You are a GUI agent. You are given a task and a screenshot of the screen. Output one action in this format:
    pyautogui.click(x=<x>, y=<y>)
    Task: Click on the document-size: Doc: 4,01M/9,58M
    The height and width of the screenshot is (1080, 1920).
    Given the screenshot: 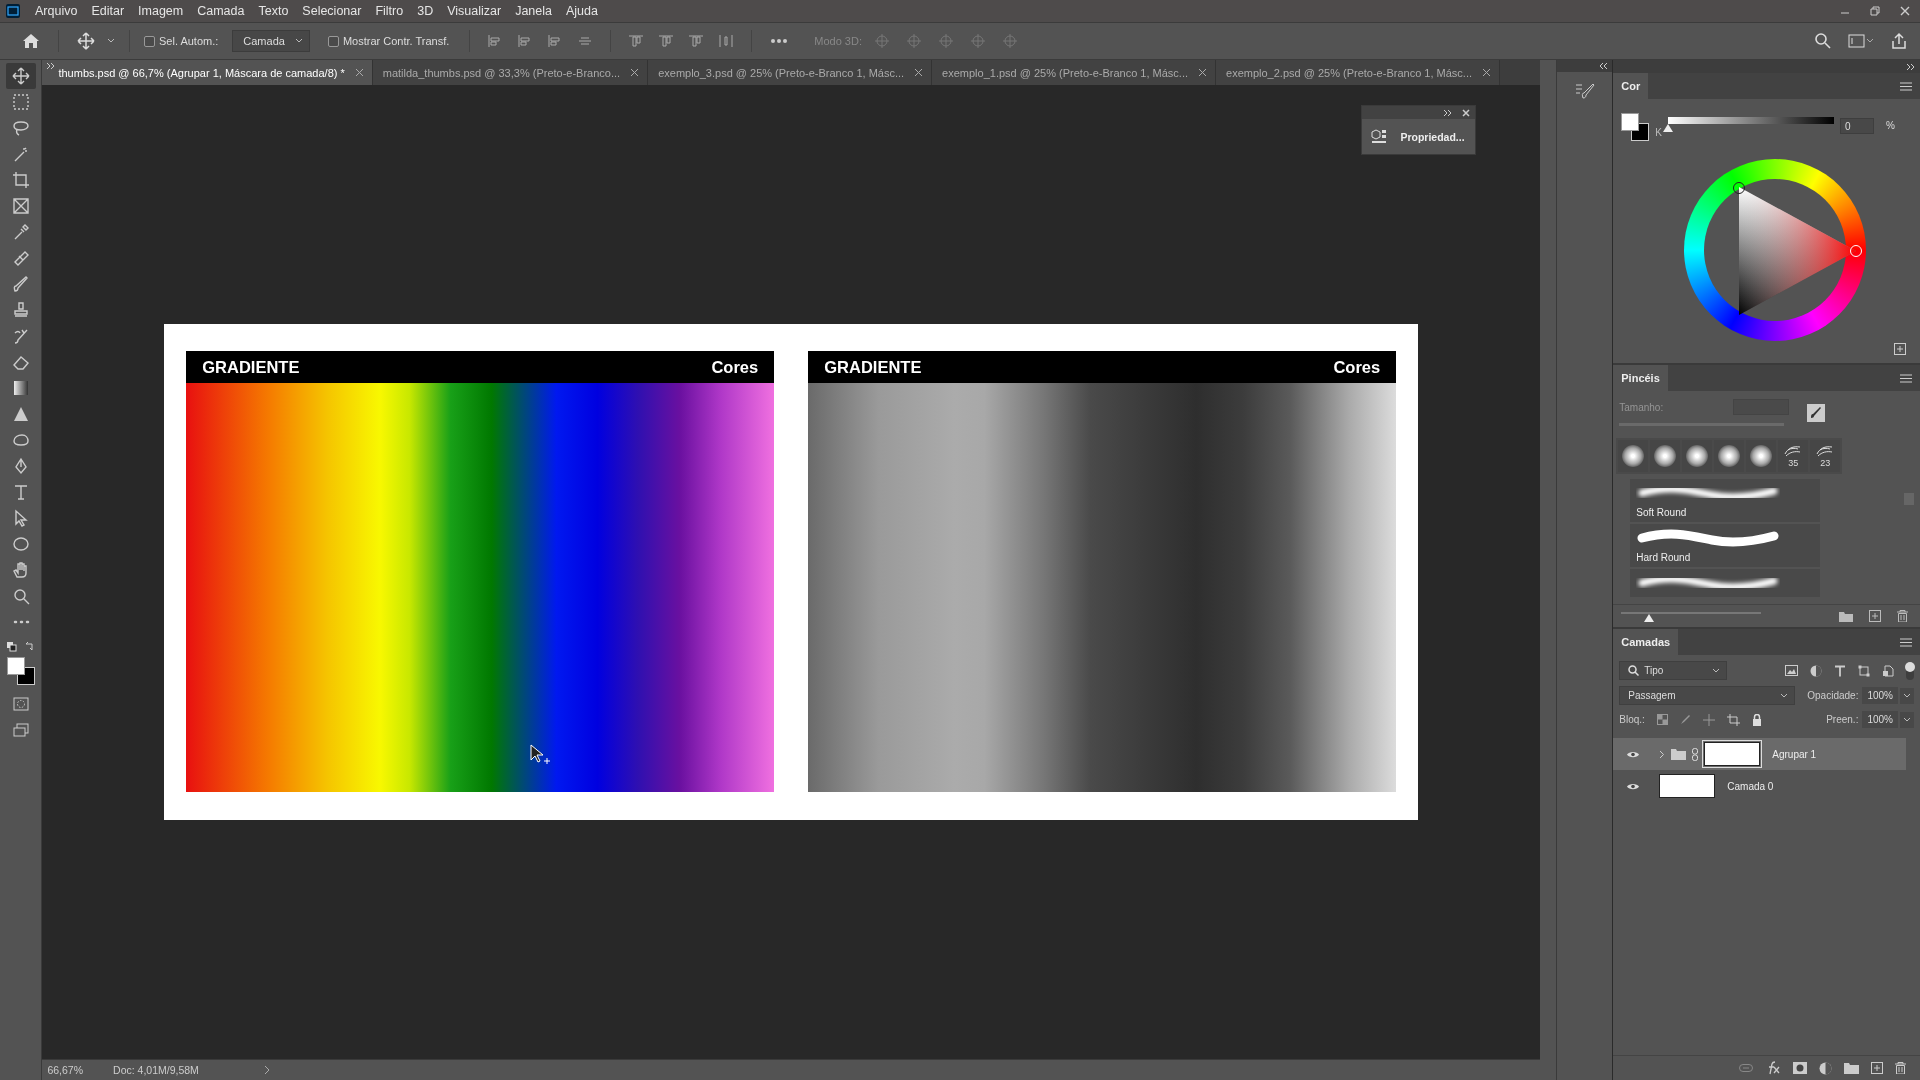 What is the action you would take?
    pyautogui.click(x=156, y=1070)
    